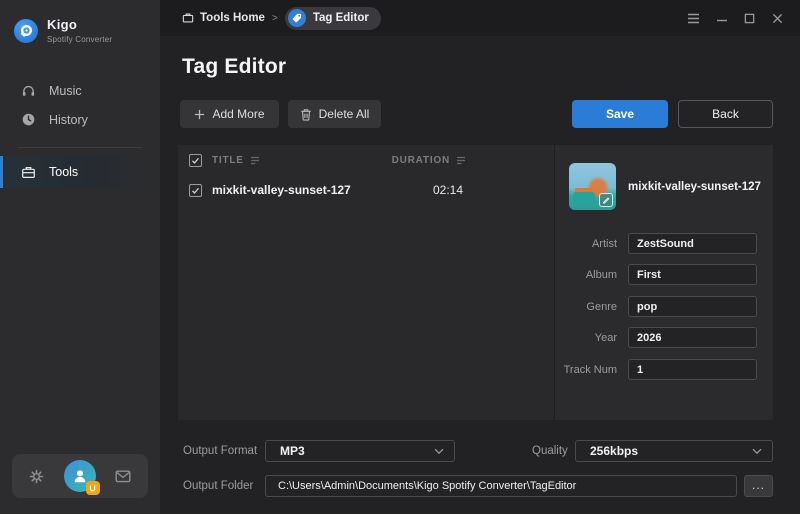  I want to click on menu-icon, so click(693, 18).